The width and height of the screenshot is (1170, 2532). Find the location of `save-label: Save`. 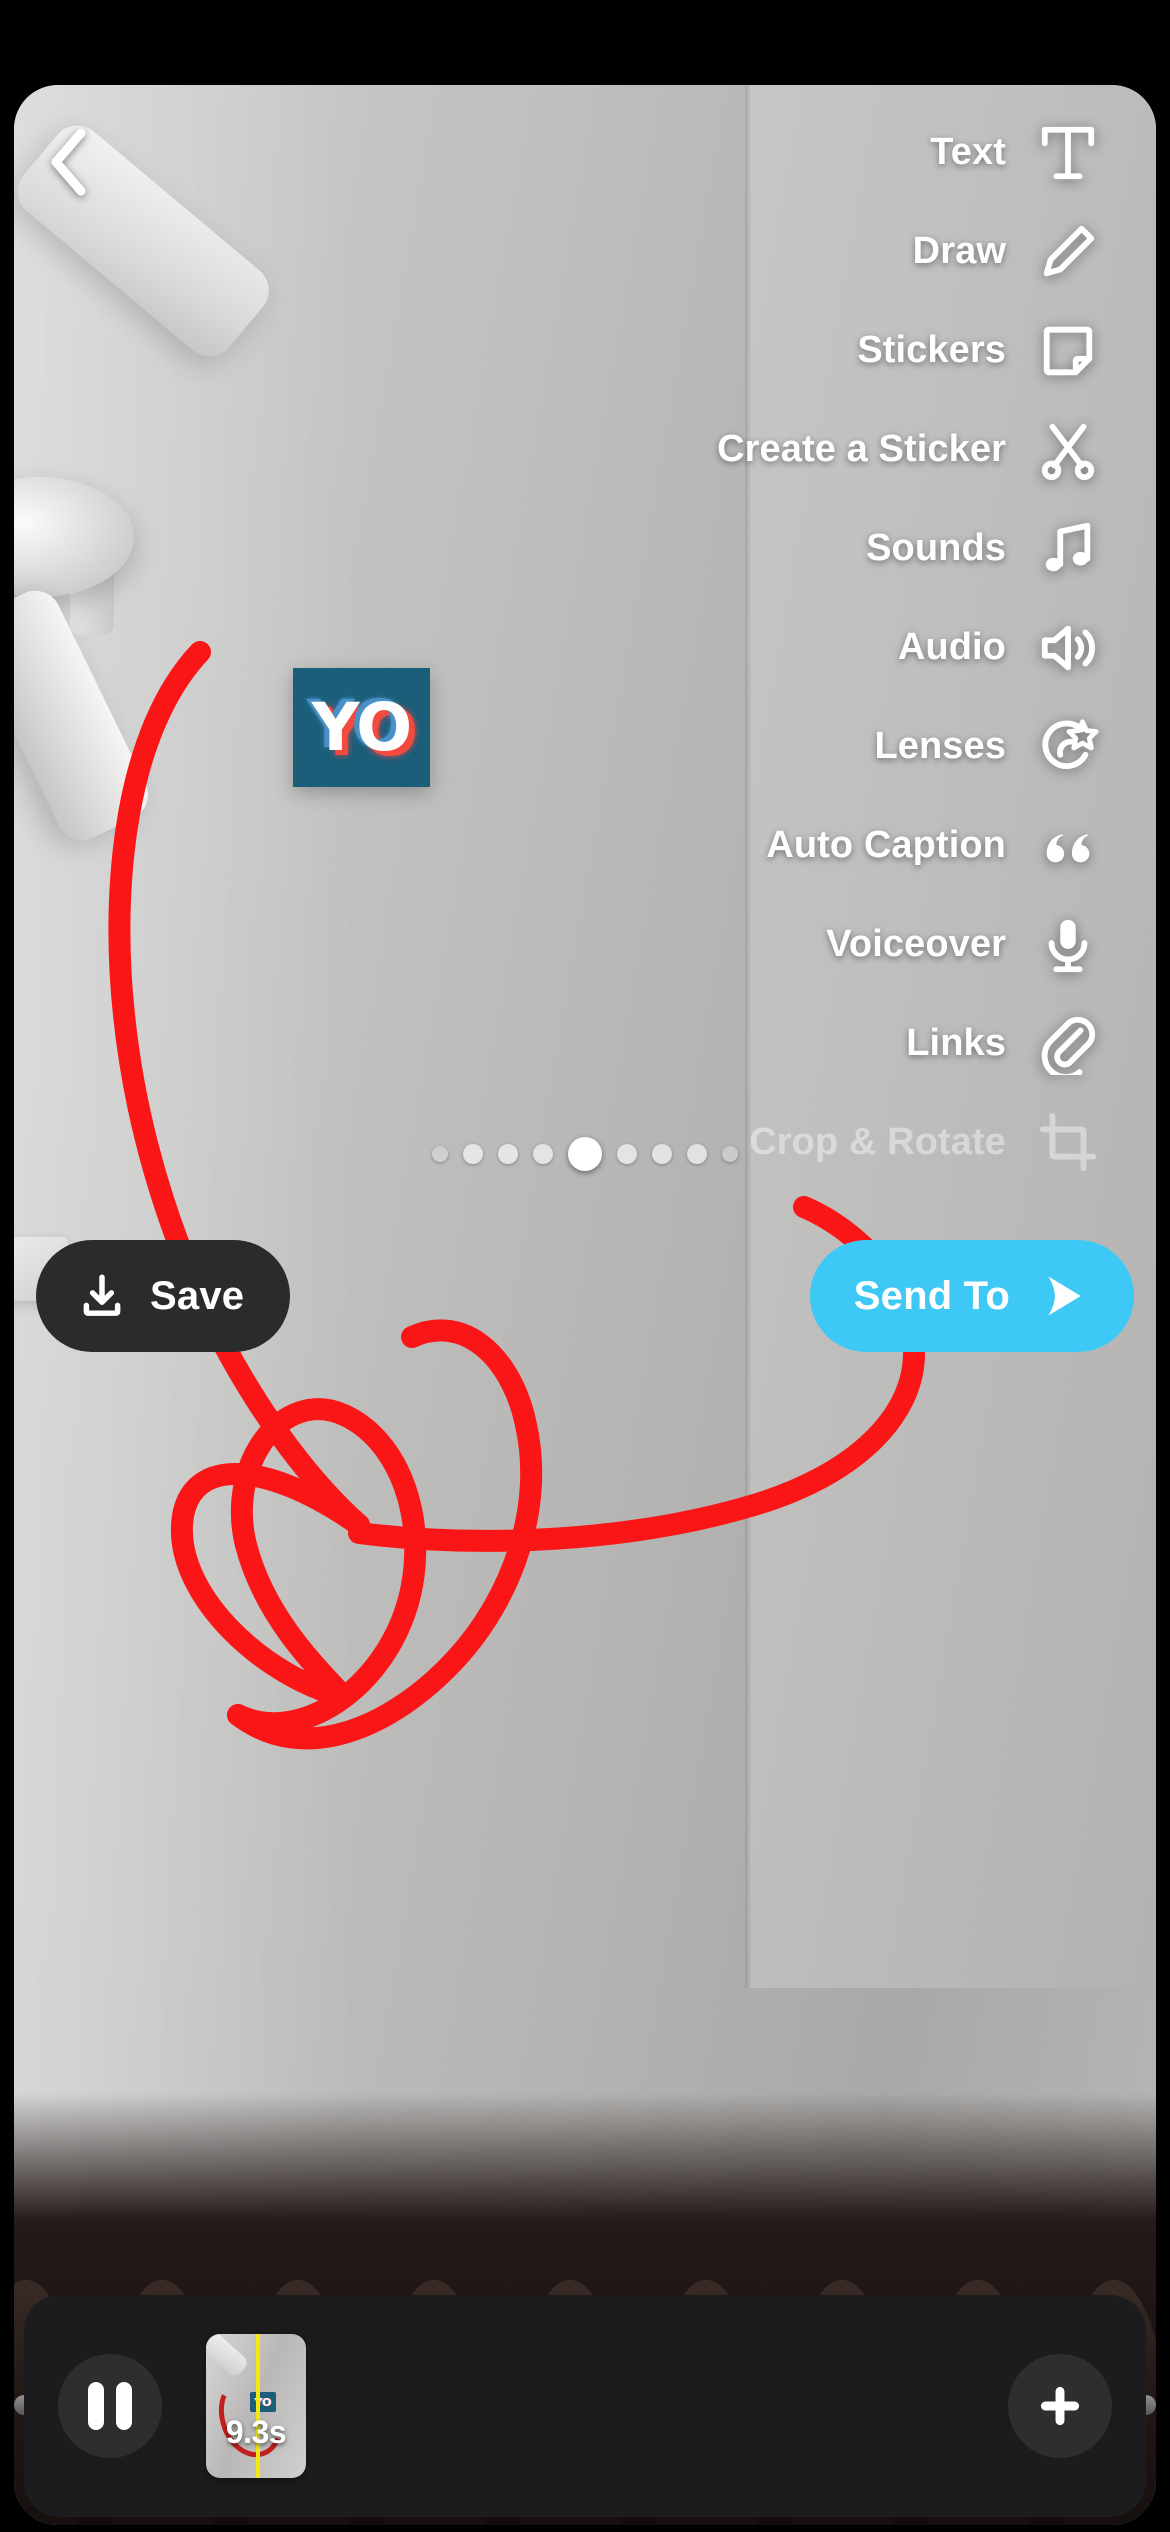

save-label: Save is located at coordinates (197, 1295).